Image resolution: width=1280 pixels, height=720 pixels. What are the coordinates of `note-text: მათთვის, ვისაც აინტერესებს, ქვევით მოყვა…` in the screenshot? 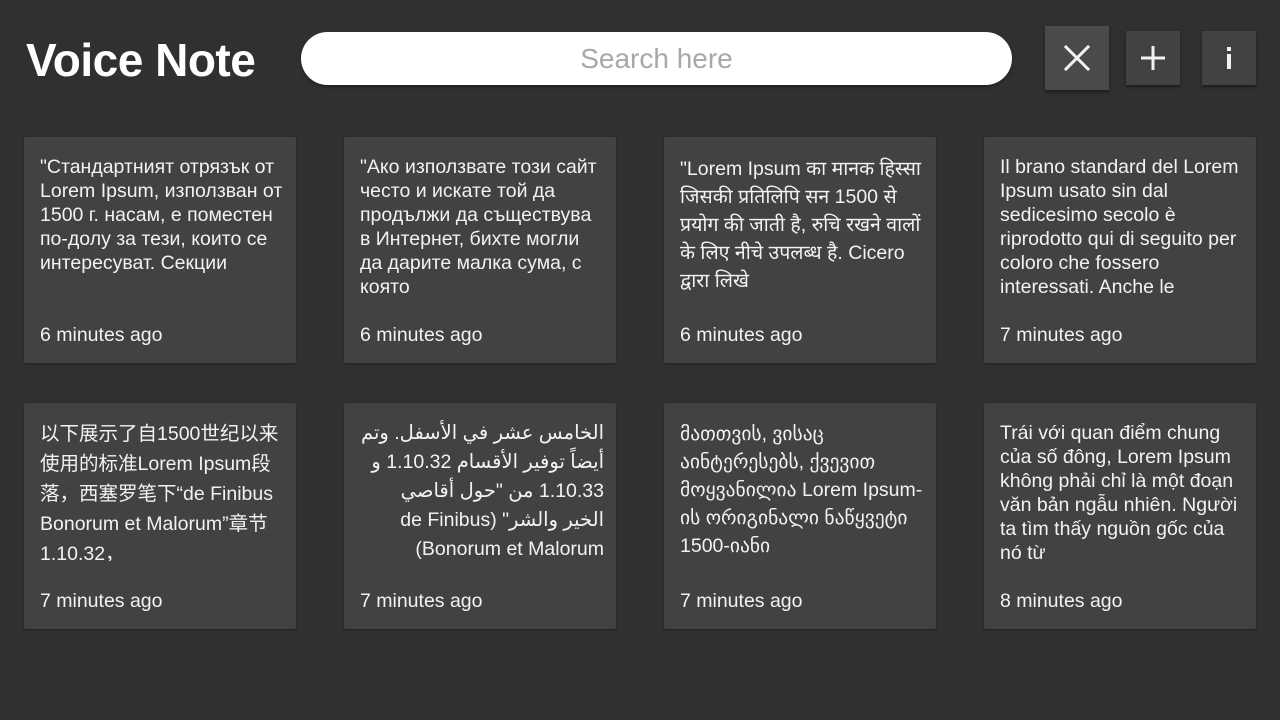 It's located at (801, 490).